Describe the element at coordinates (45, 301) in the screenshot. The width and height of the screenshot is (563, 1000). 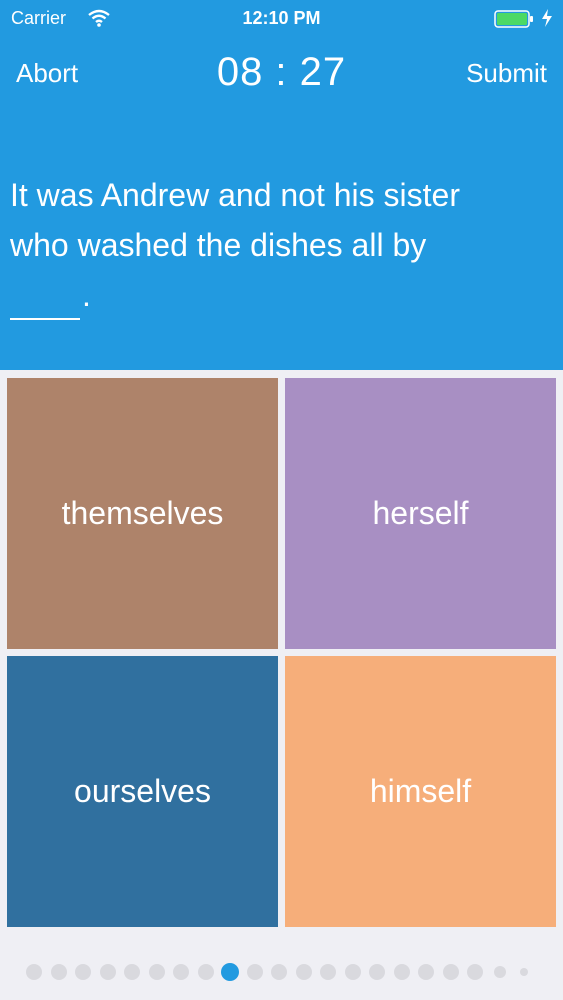
I see `answer-blank` at that location.